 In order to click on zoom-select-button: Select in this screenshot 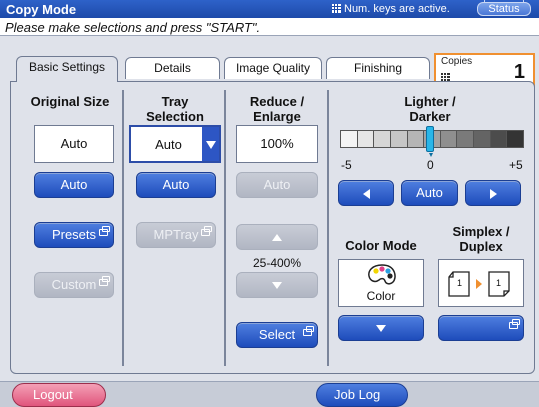, I will do `click(277, 335)`.